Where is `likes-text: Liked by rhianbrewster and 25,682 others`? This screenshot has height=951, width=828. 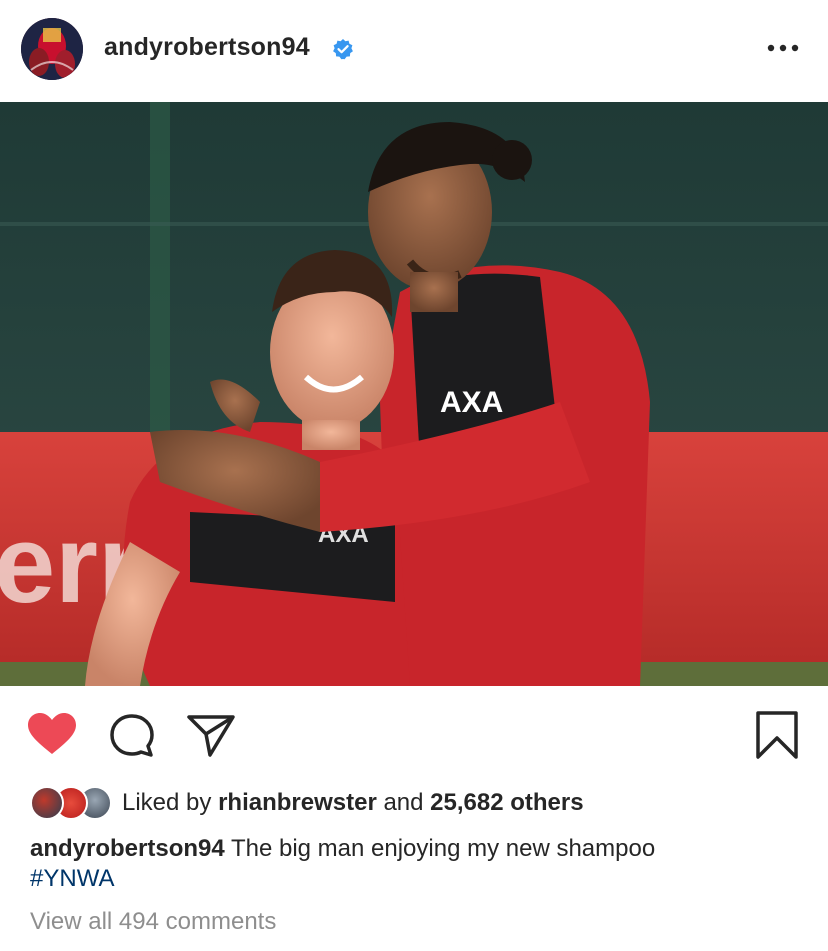
likes-text: Liked by rhianbrewster and 25,682 others is located at coordinates (353, 803).